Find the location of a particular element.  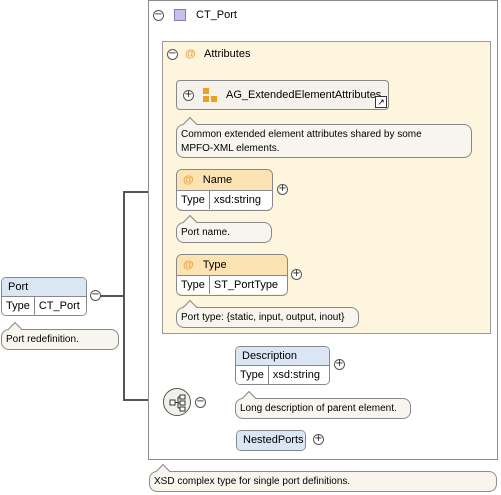

description-doc-note: Long description of parent element. is located at coordinates (323, 408).